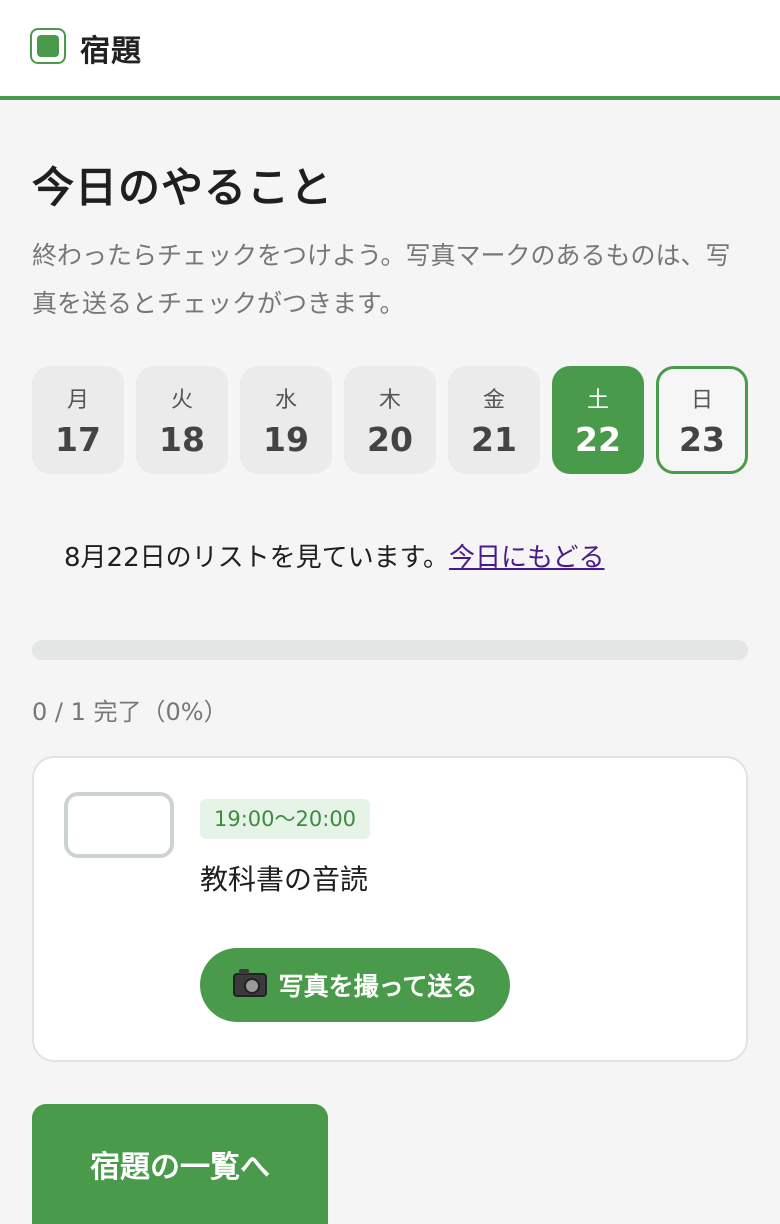 This screenshot has width=780, height=1224. I want to click on day-number: 20, so click(390, 439).